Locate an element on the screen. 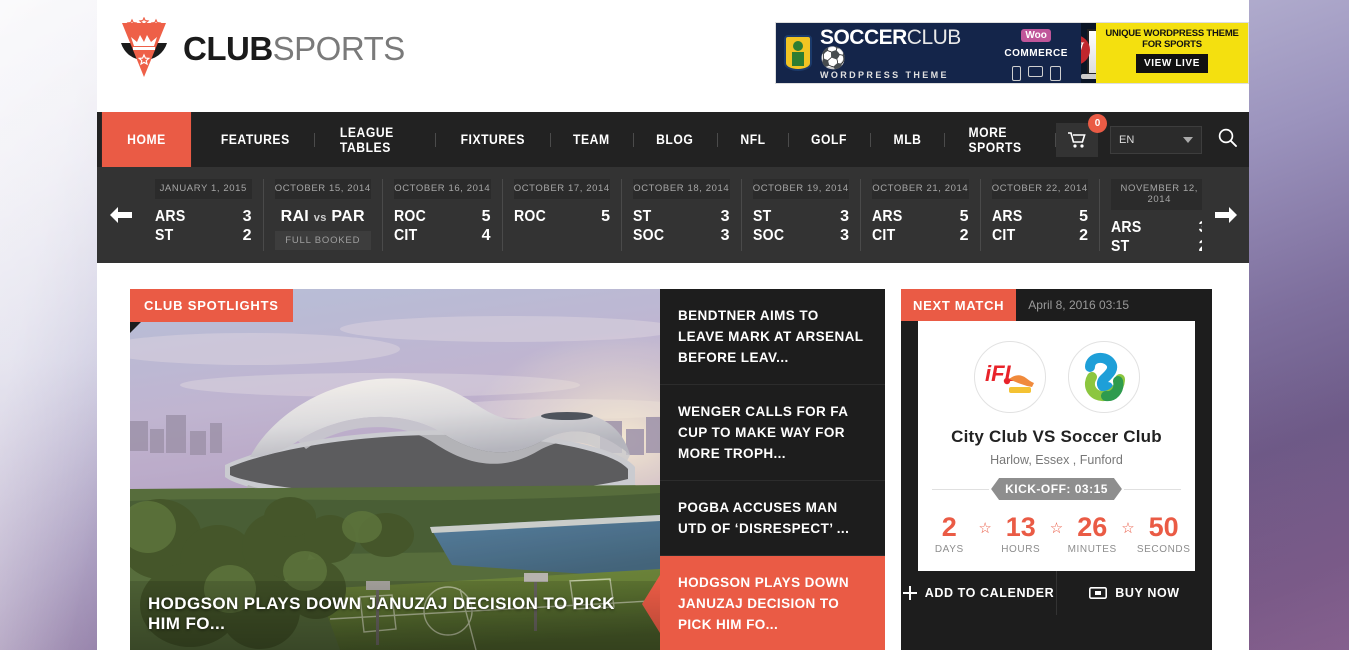 The width and height of the screenshot is (1349, 650). next-match-kickoff-row: KICK-OFF: 03:15 is located at coordinates (1056, 489).